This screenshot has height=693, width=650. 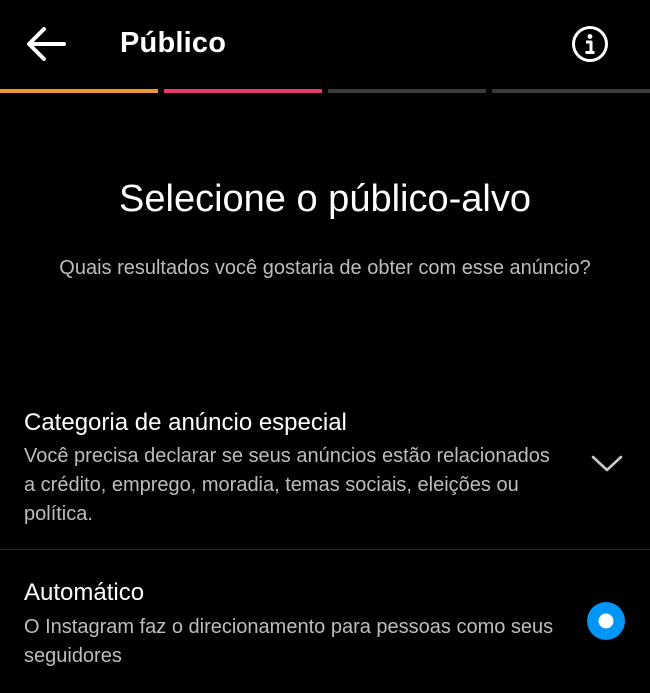 What do you see at coordinates (84, 592) in the screenshot?
I see `option-title: Automático` at bounding box center [84, 592].